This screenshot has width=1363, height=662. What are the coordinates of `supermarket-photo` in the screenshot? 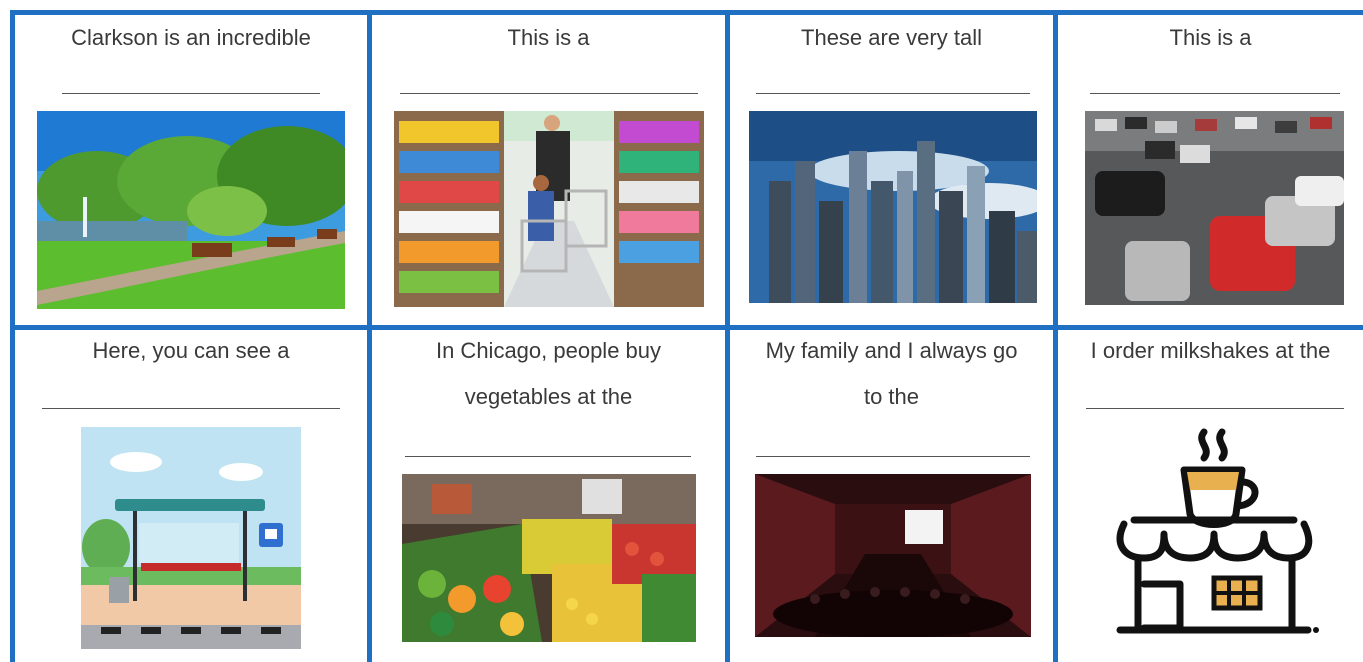 It's located at (549, 209).